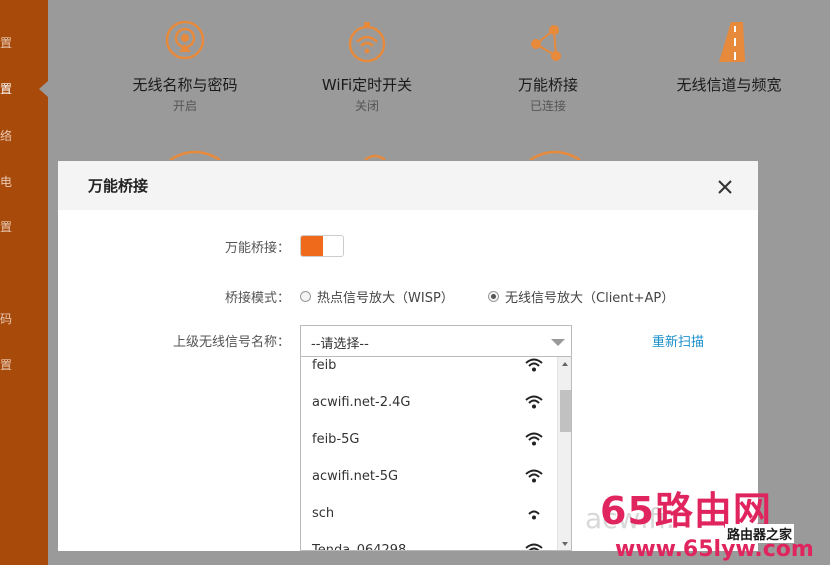 The width and height of the screenshot is (830, 565). I want to click on sidebar-item-6: 置, so click(7, 365).